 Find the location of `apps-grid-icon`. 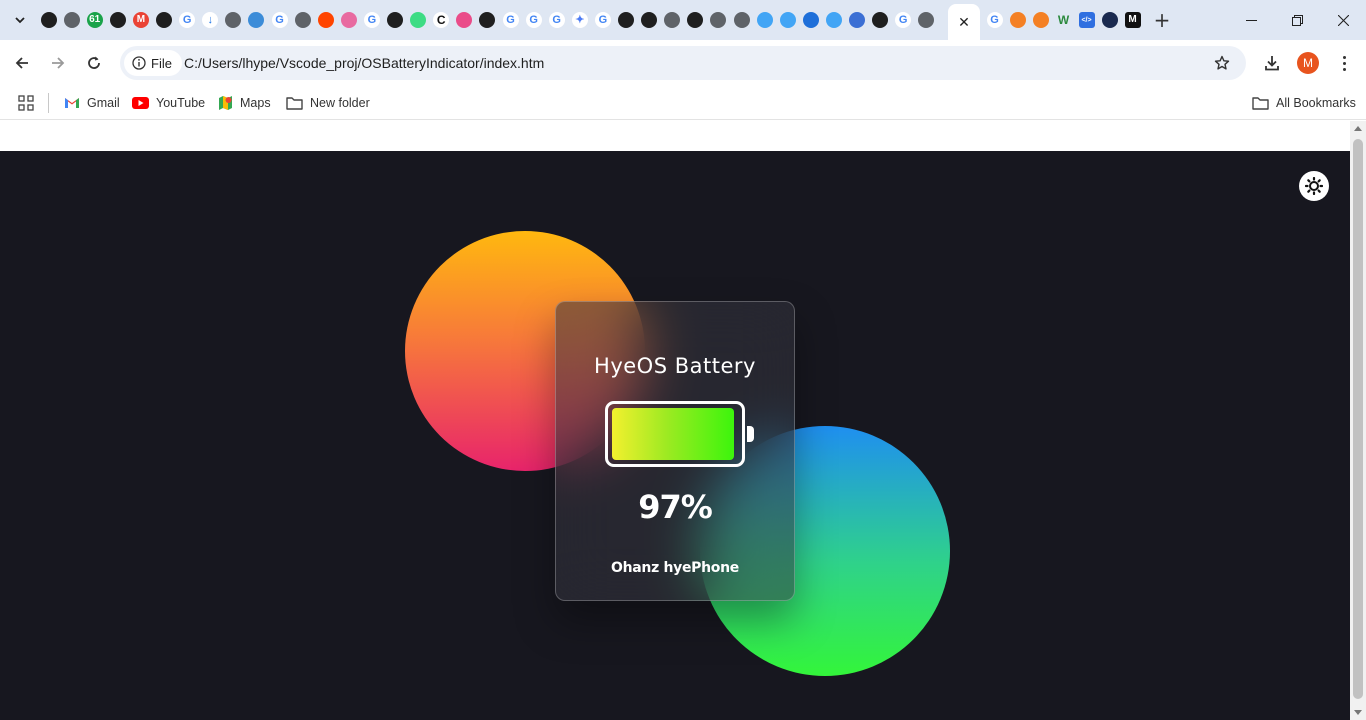

apps-grid-icon is located at coordinates (26, 103).